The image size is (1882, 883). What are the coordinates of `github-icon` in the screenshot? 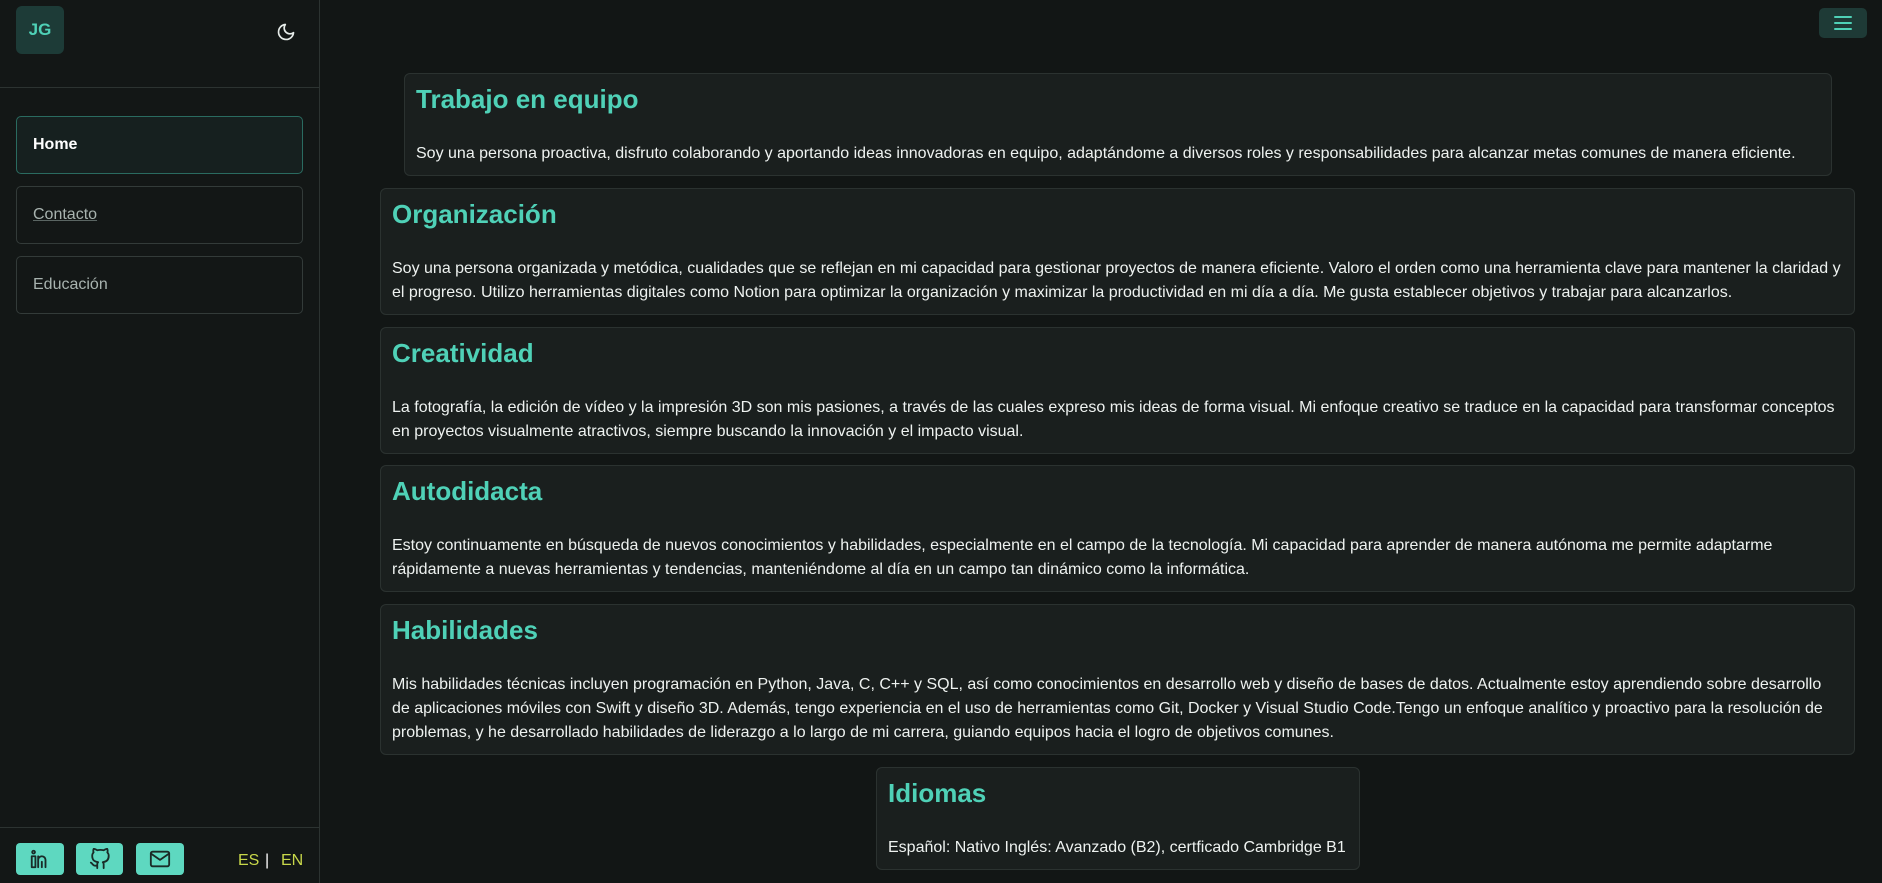 It's located at (99, 859).